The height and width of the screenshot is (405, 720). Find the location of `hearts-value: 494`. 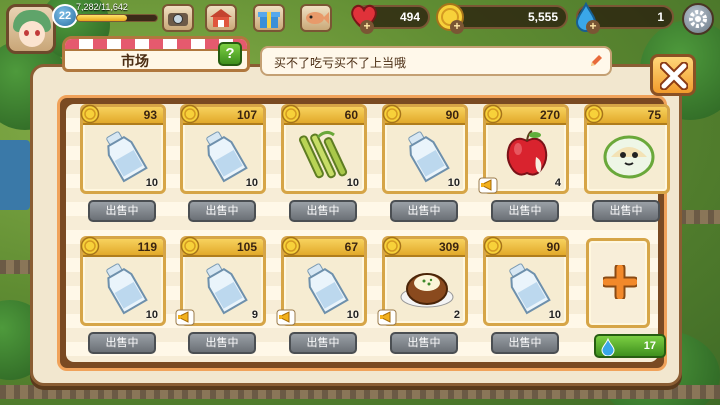

hearts-value: 494 is located at coordinates (409, 17).